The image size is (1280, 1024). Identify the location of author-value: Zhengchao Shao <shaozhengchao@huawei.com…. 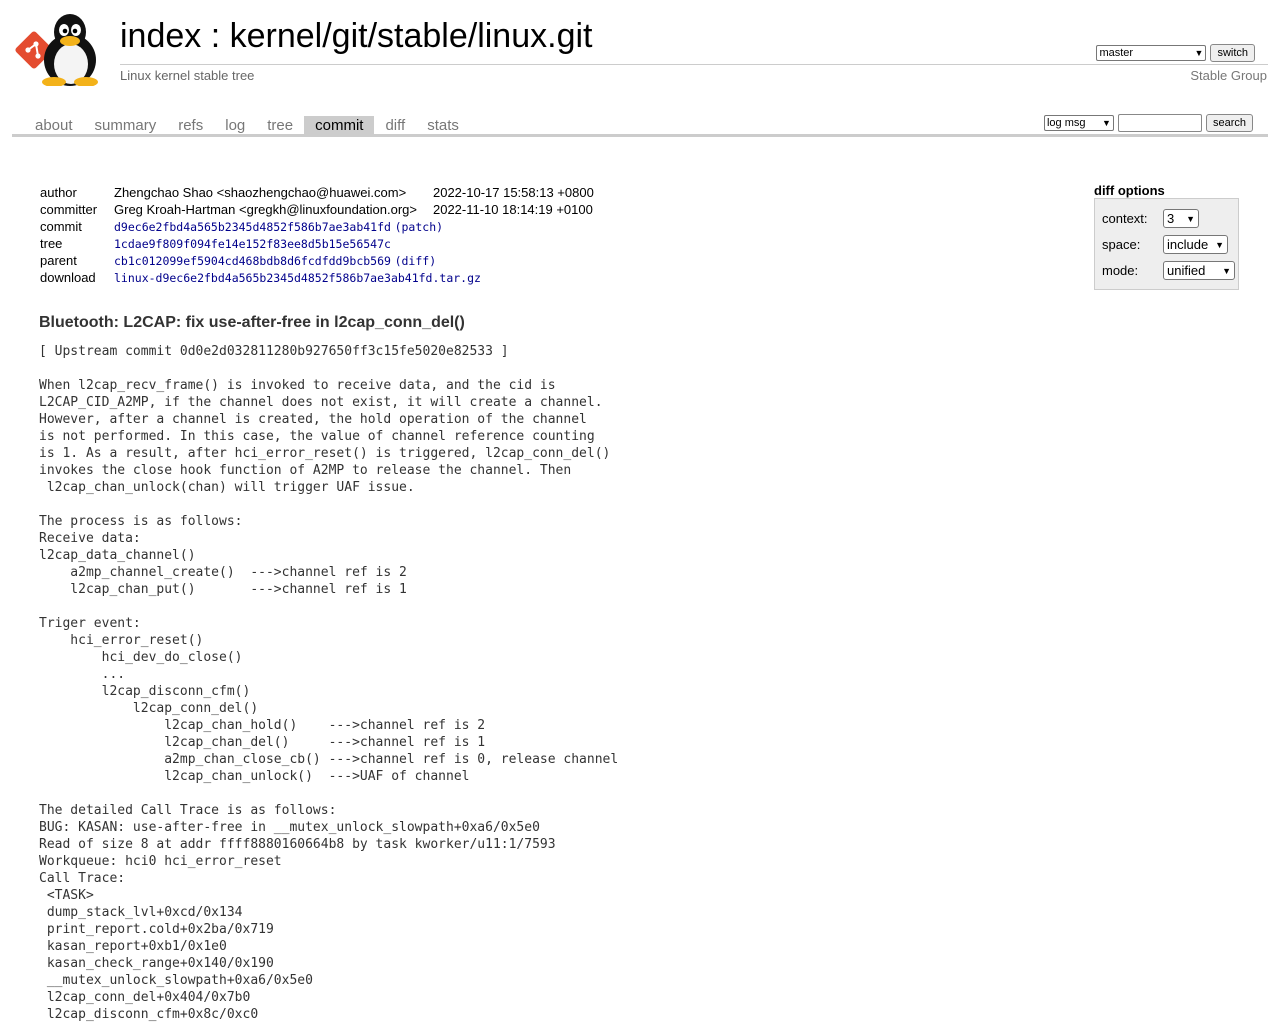
(260, 192).